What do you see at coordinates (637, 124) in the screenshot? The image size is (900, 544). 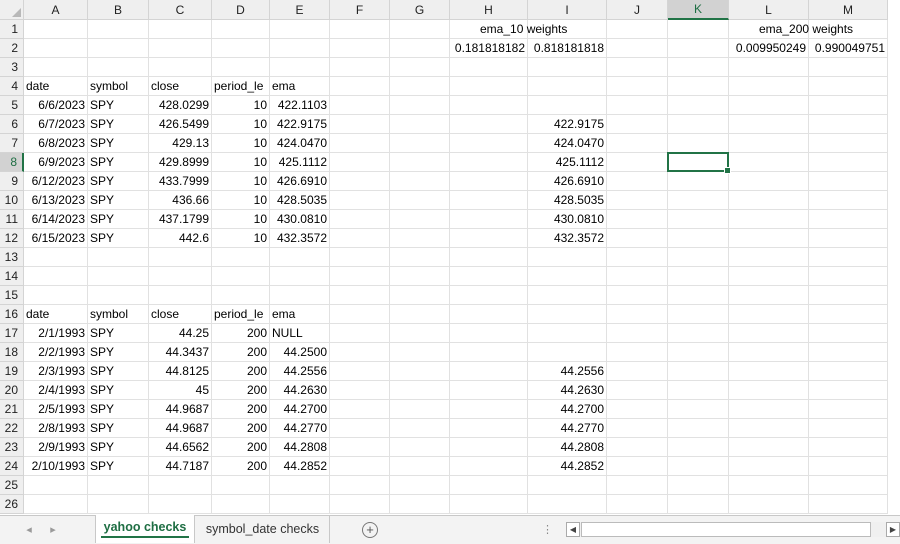 I see `cell-J6` at bounding box center [637, 124].